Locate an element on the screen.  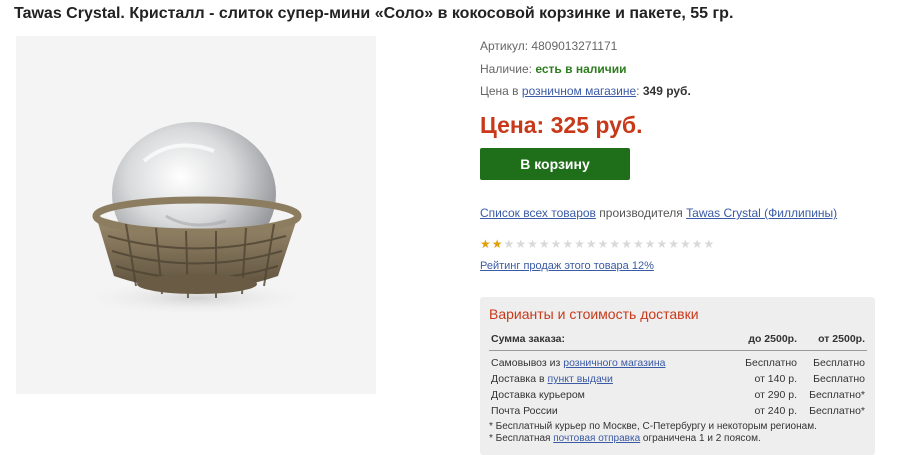
rating-stars: ★ ★ ★ ★ ★ ★ ★ ★ ★ ★ ★ ★ ★ ★ ★ ★ ★ ★ ★ ★ is located at coordinates (597, 244).